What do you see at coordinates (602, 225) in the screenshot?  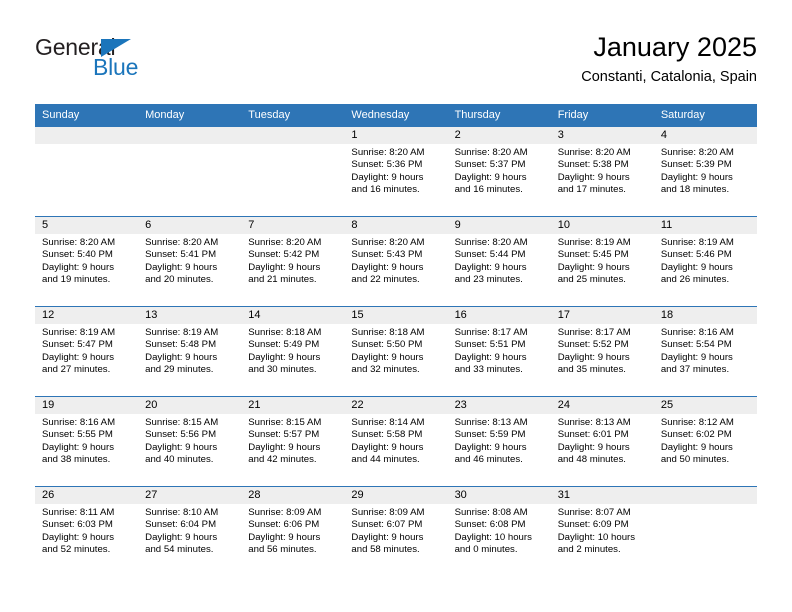 I see `day-number: 10` at bounding box center [602, 225].